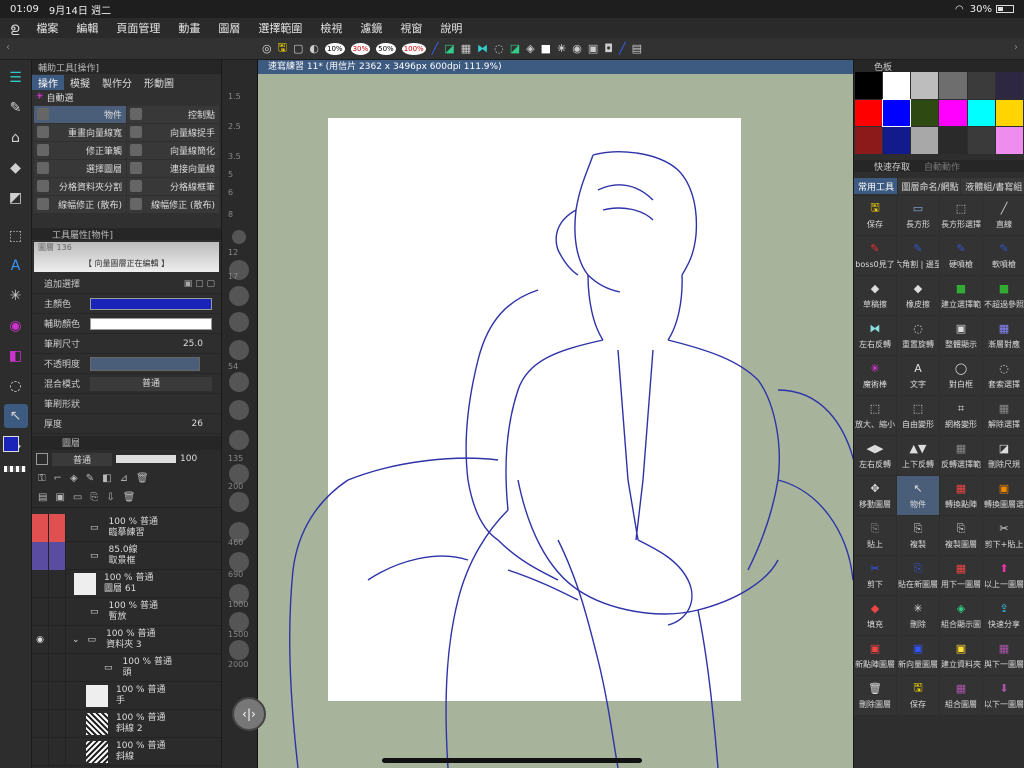 The image size is (1024, 768). What do you see at coordinates (58, 478) in the screenshot?
I see `clip-icon: ⌐` at bounding box center [58, 478].